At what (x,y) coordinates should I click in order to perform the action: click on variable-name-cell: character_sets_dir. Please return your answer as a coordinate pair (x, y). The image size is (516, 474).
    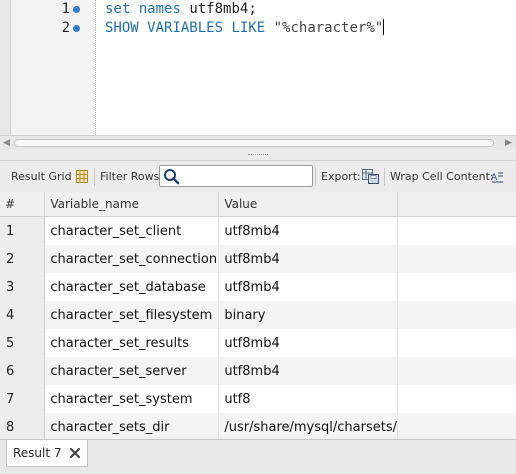
    Looking at the image, I should click on (132, 426).